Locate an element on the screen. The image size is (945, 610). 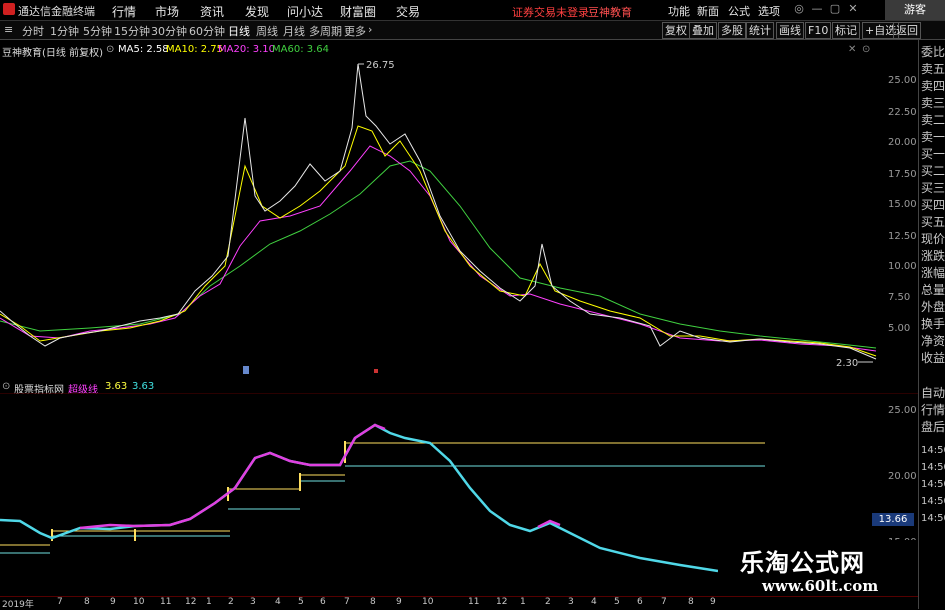
date-tick-25: 7 is located at coordinates (664, 602).